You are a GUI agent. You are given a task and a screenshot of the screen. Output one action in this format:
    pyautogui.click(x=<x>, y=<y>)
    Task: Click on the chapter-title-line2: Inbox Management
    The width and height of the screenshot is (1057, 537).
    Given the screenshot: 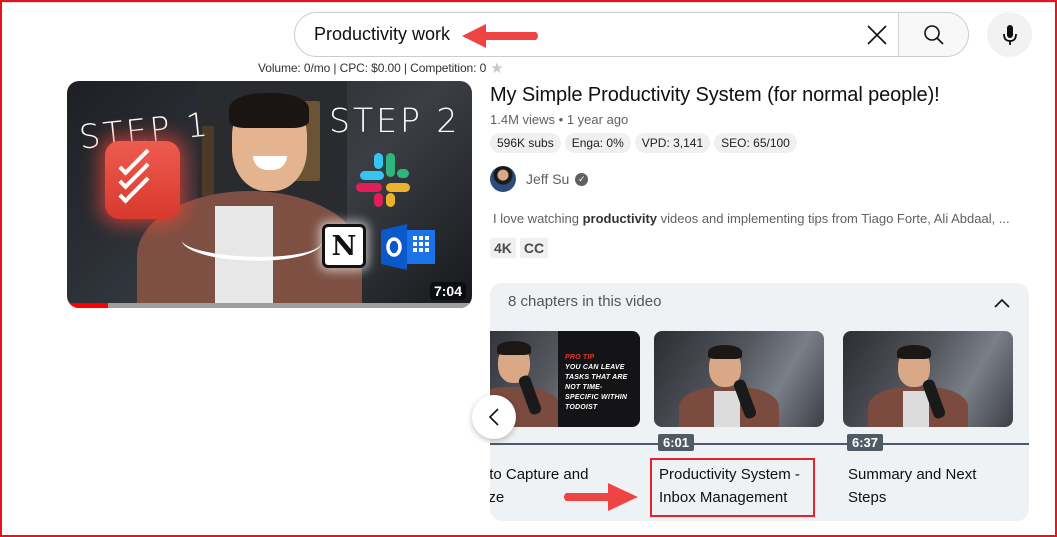 What is the action you would take?
    pyautogui.click(x=723, y=497)
    